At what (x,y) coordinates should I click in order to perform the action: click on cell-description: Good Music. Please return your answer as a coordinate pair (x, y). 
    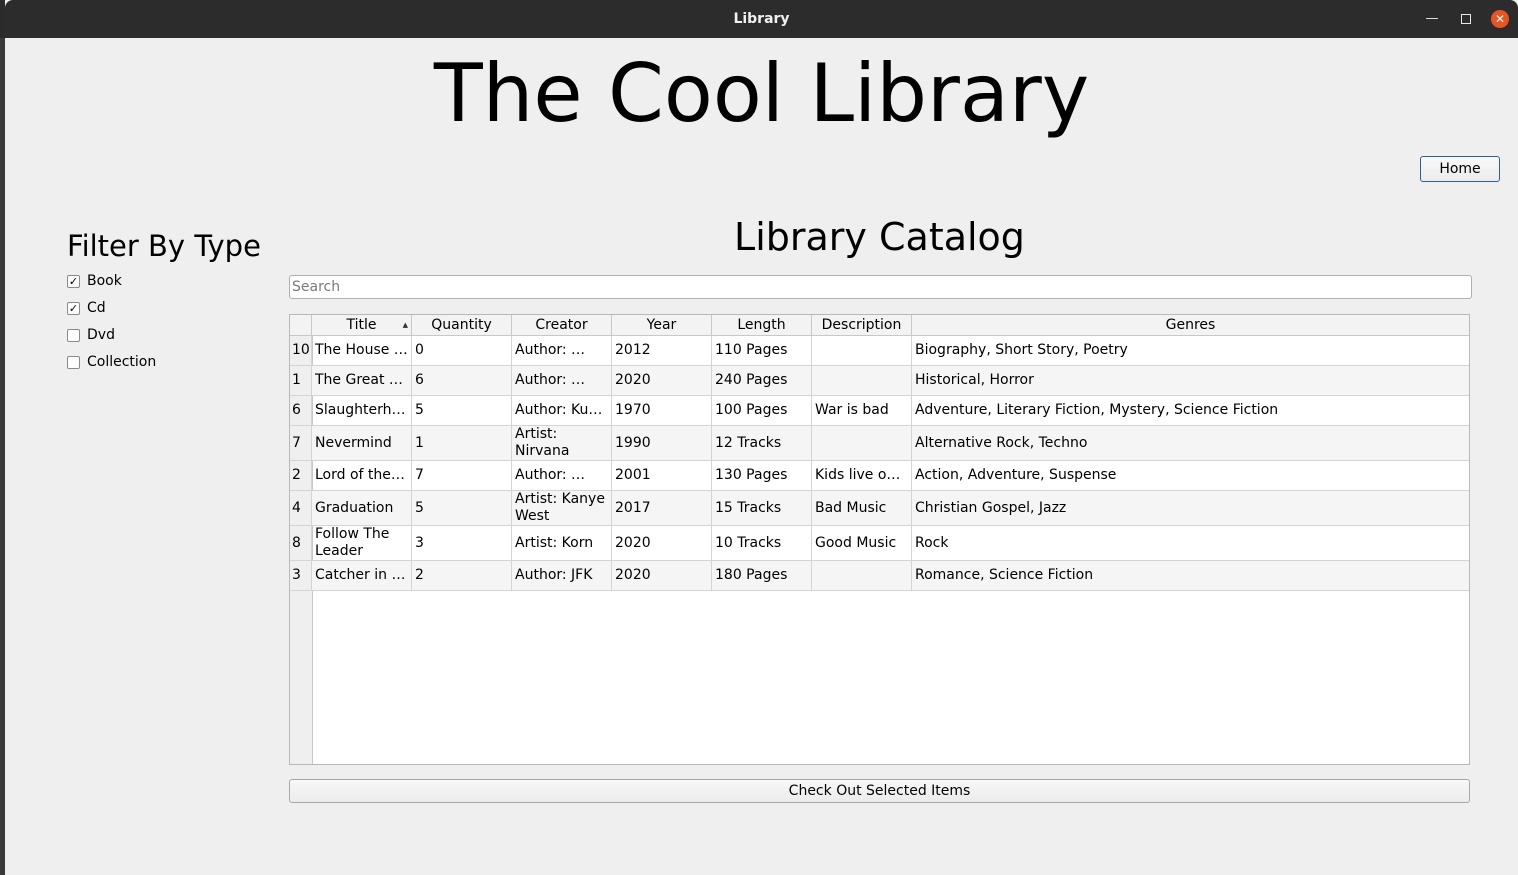
    Looking at the image, I should click on (862, 543).